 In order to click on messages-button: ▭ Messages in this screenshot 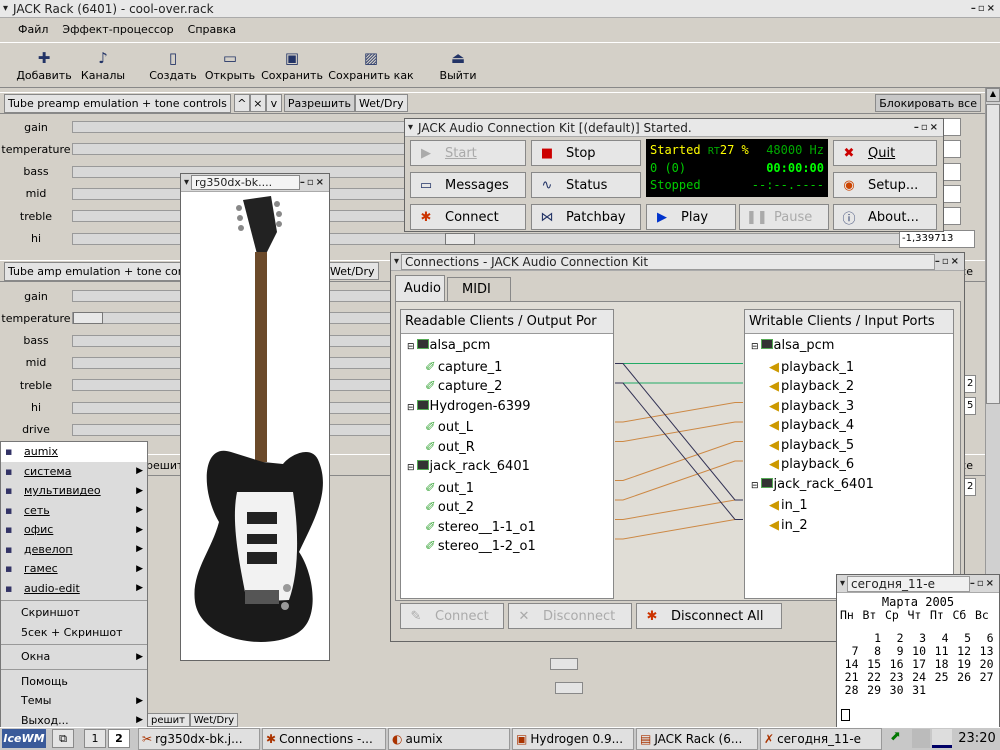, I will do `click(468, 185)`.